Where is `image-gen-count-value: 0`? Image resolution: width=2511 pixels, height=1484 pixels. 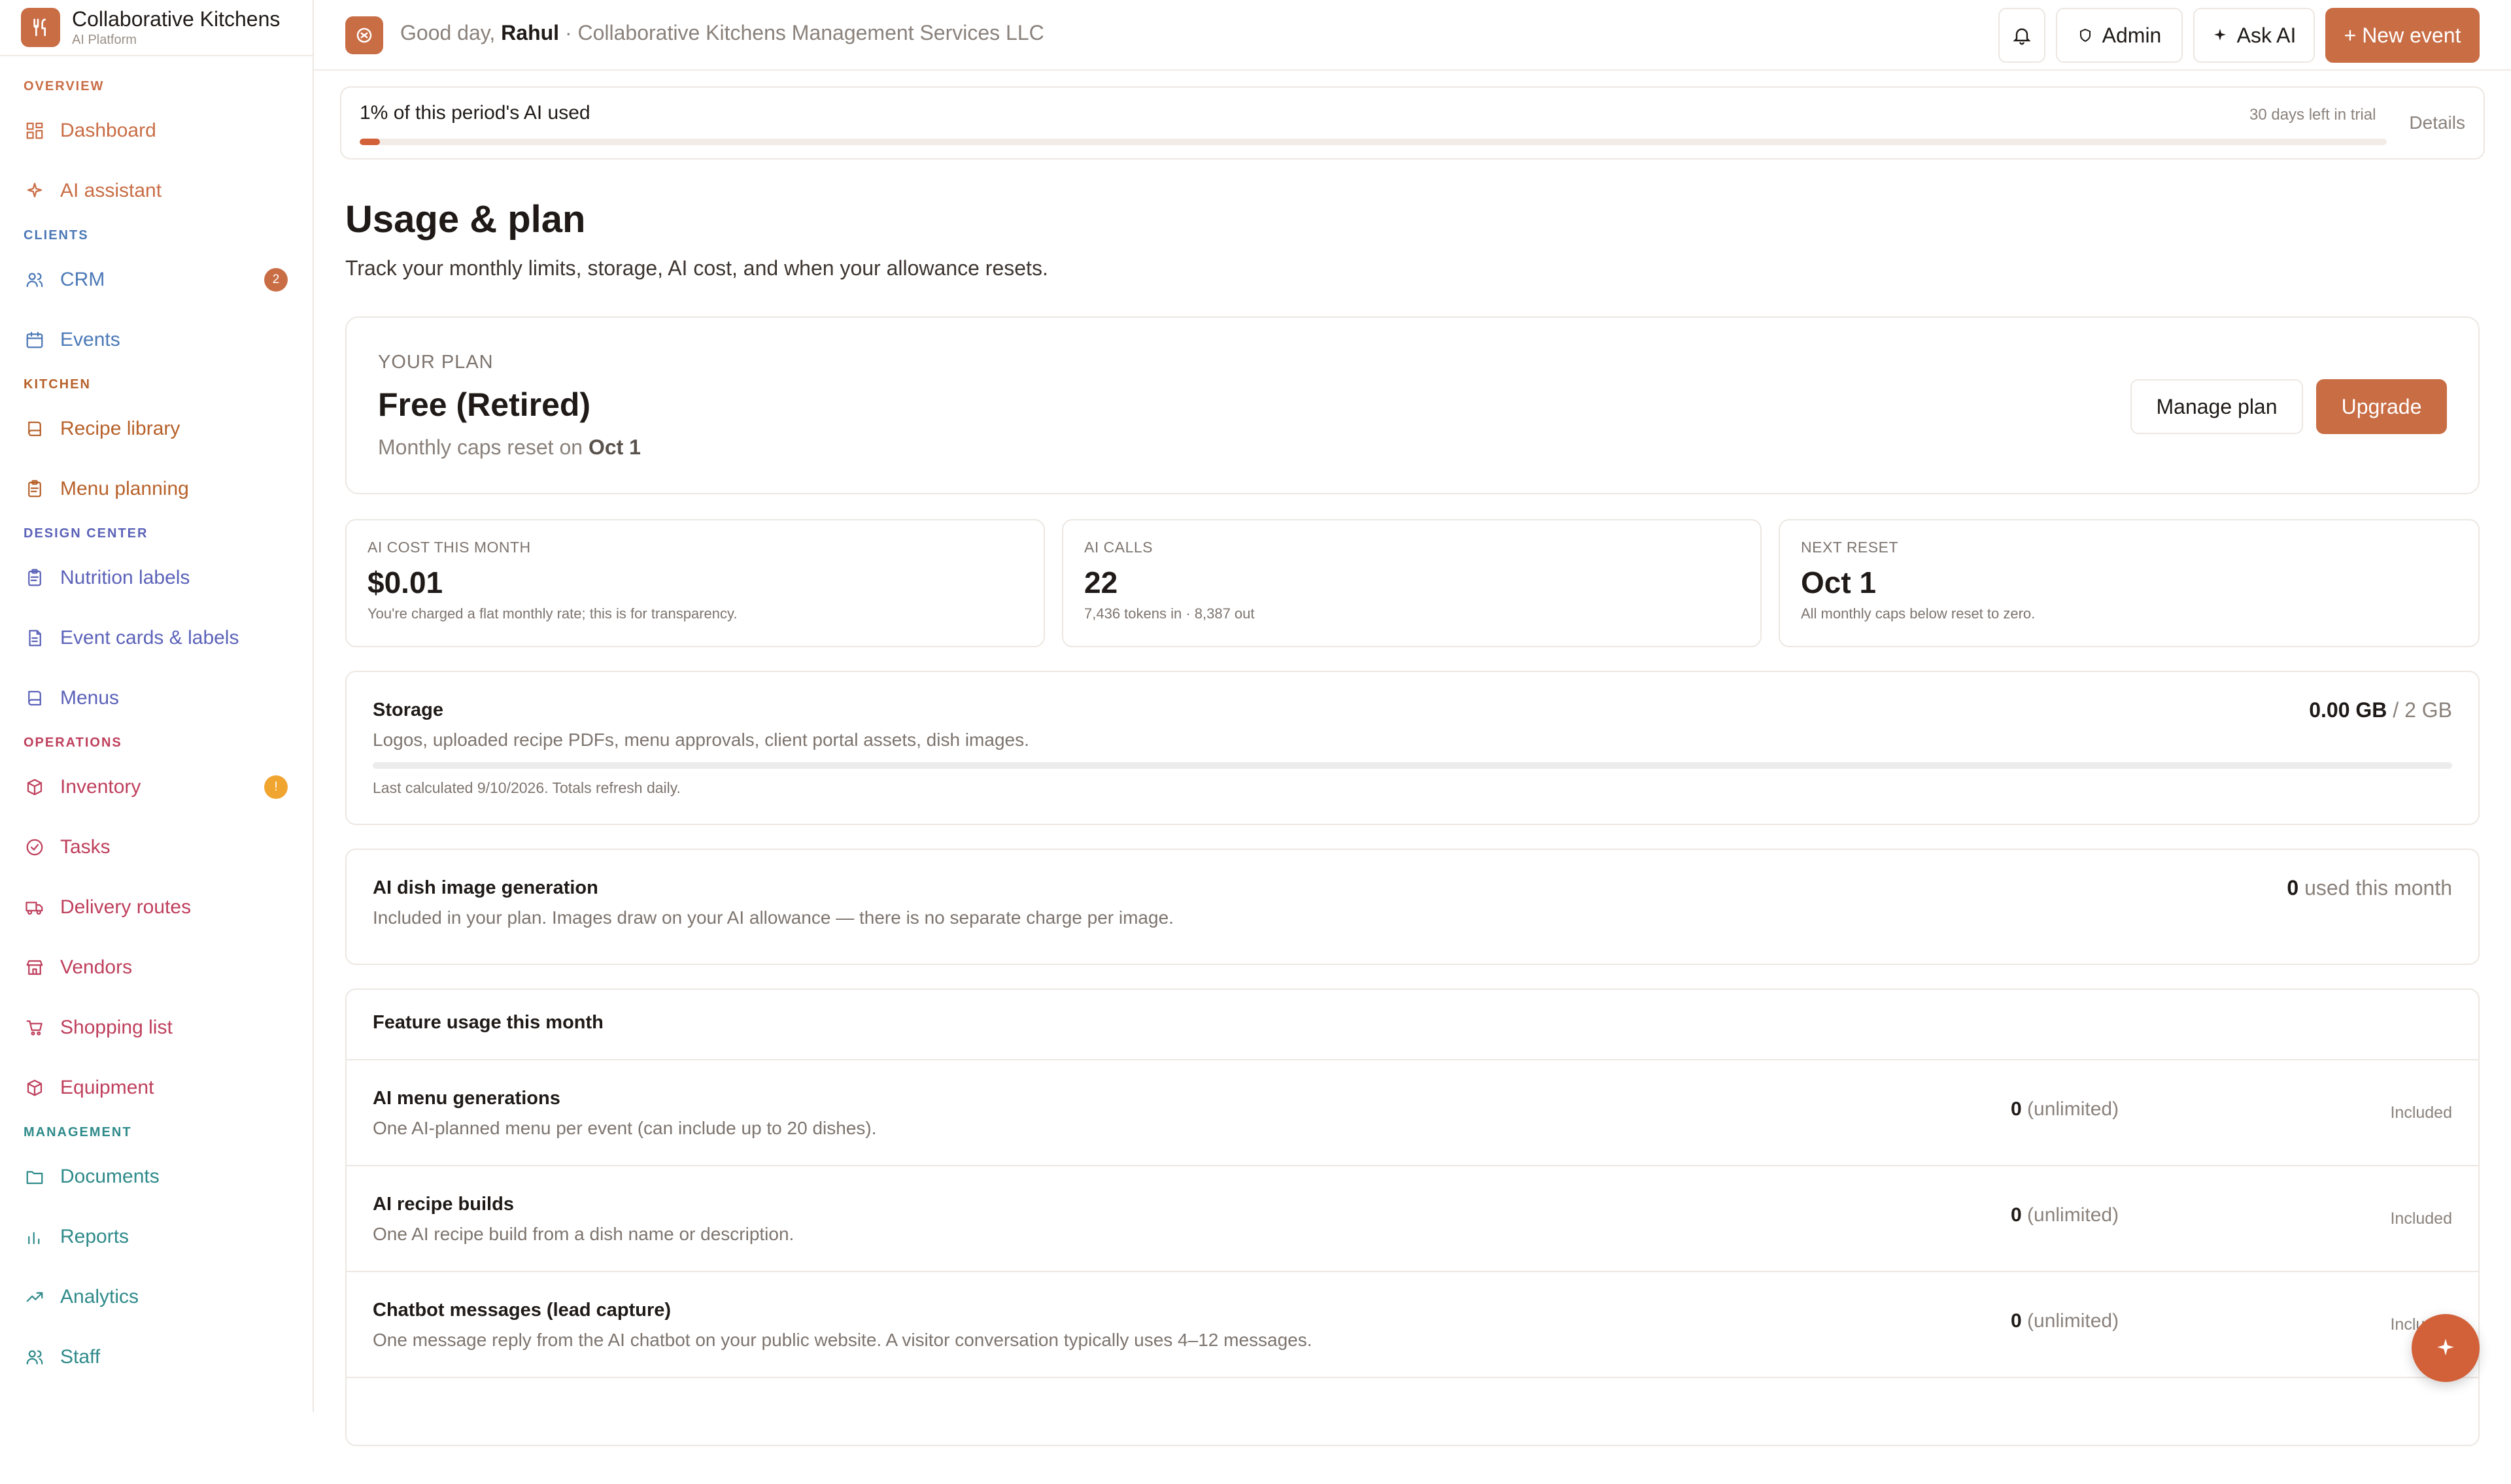 image-gen-count-value: 0 is located at coordinates (2293, 888).